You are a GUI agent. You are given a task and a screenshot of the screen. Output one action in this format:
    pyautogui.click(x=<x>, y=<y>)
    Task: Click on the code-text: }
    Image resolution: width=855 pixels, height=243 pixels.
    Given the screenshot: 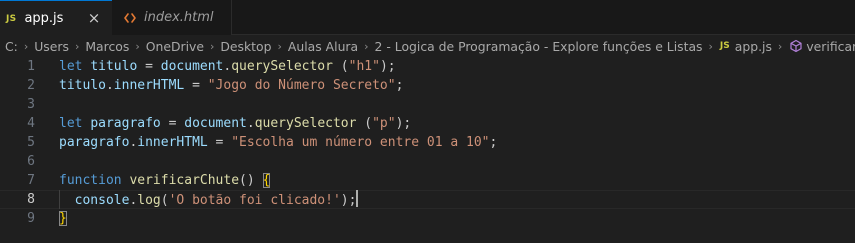 What is the action you would take?
    pyautogui.click(x=63, y=218)
    